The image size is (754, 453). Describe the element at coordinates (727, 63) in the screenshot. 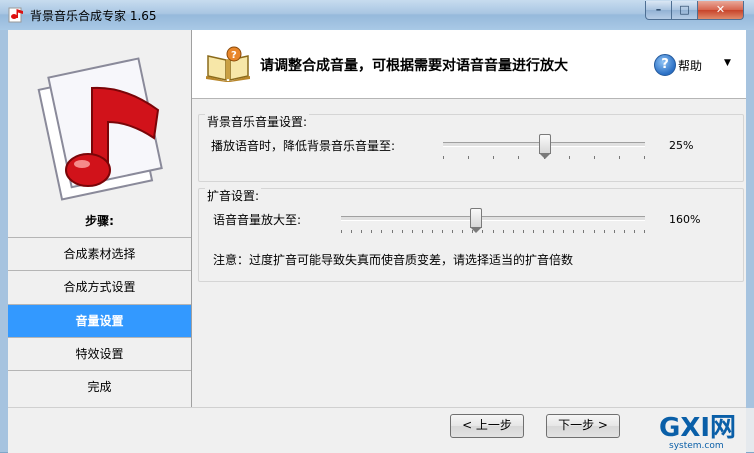

I see `chevron-down-icon: ▼` at that location.